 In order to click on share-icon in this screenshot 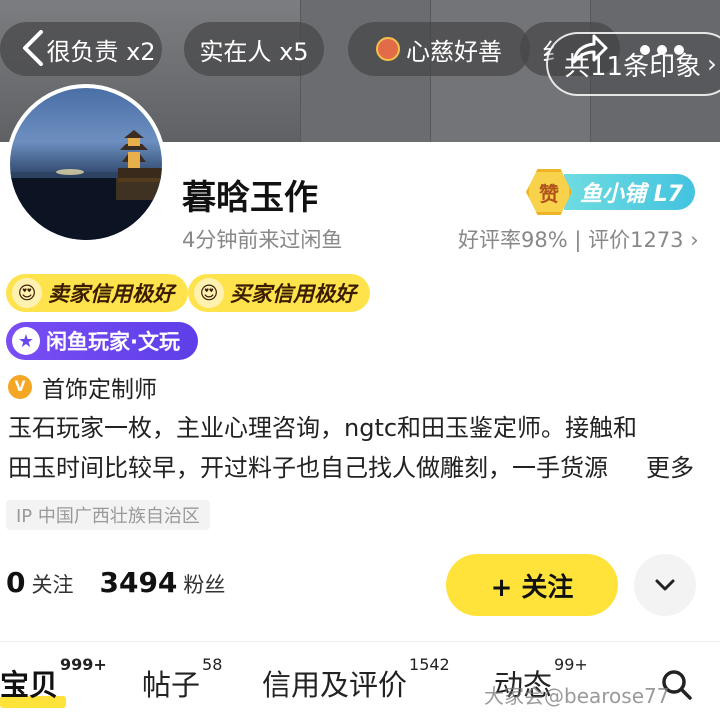, I will do `click(590, 49)`.